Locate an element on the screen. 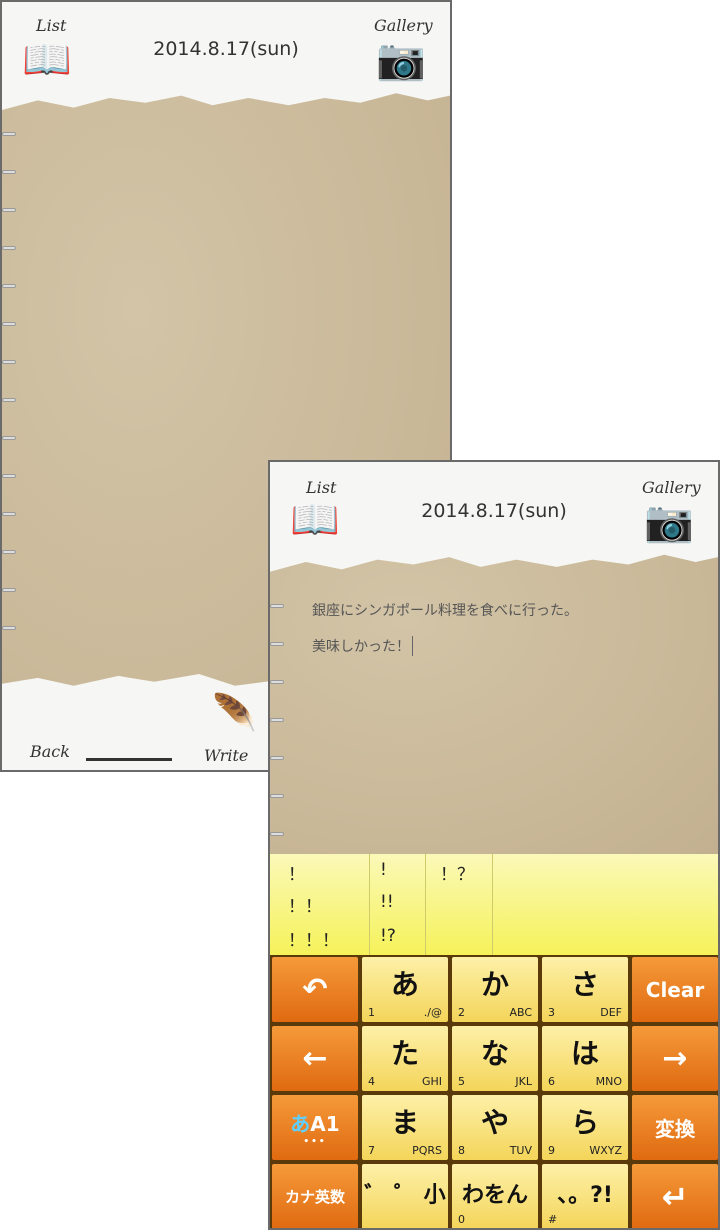 The image size is (720, 1230). arrow-right-icon: → is located at coordinates (675, 1058).